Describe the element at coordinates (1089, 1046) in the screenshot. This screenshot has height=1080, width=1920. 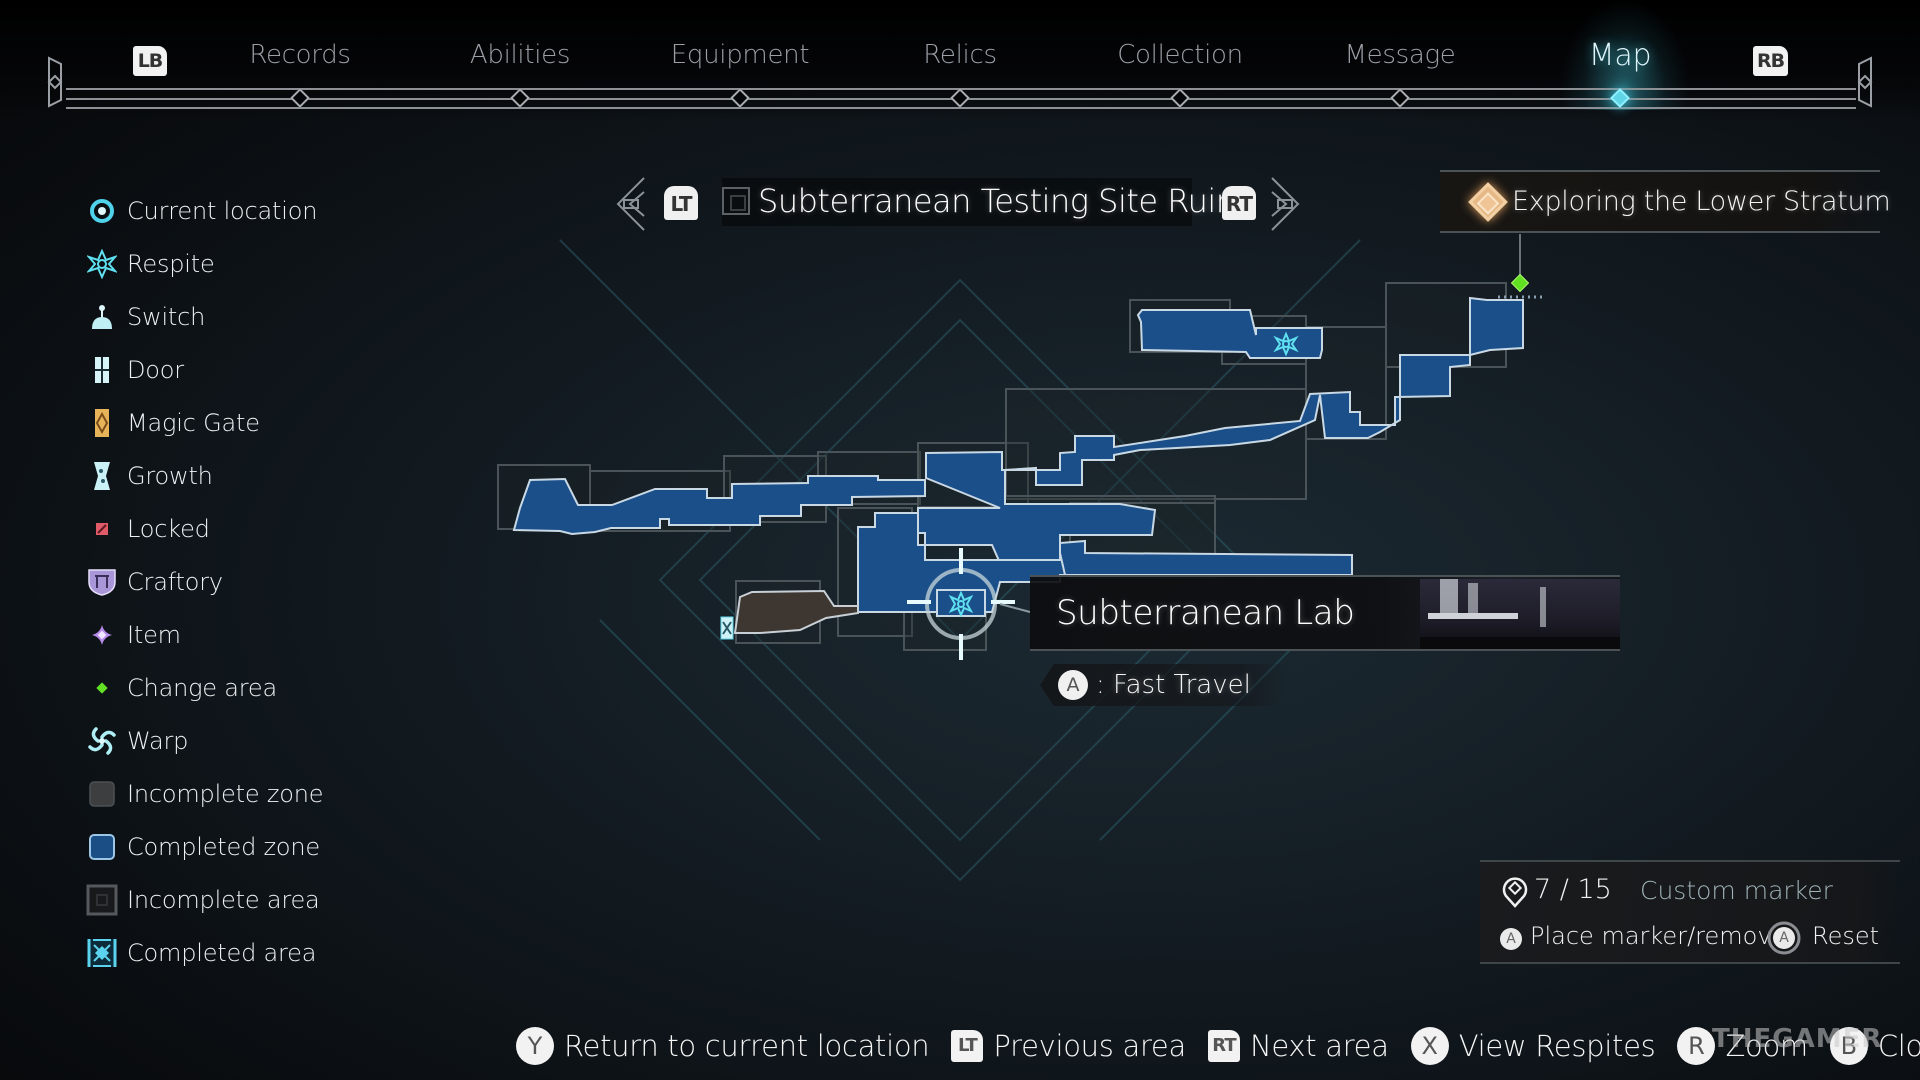
I see `hint-label: Previous area` at that location.